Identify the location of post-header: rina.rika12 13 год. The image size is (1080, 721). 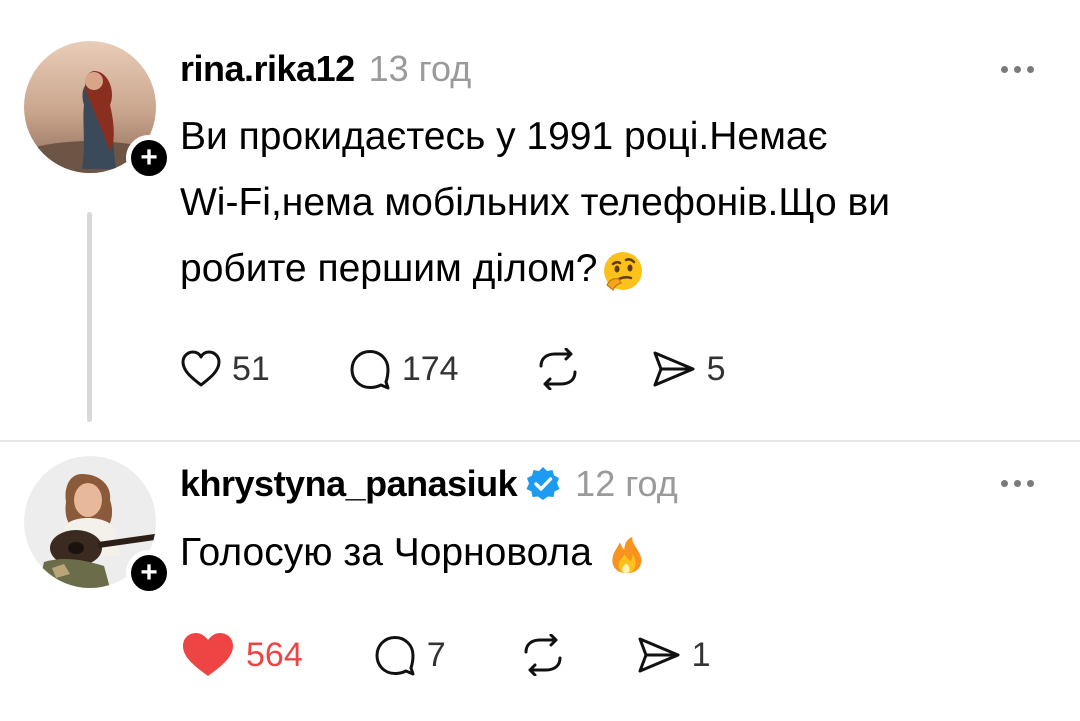
(325, 69).